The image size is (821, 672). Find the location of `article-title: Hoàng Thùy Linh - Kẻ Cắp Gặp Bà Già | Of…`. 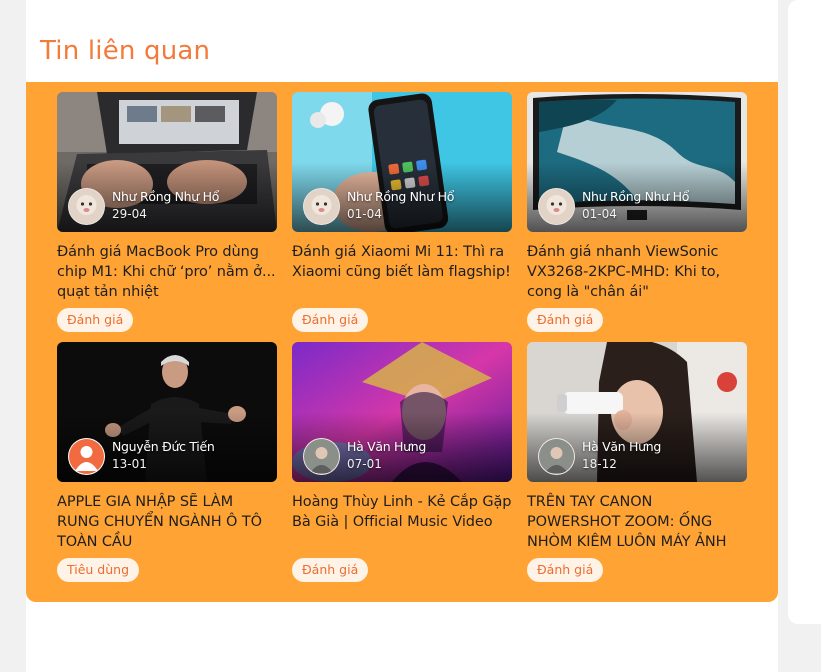

article-title: Hoàng Thùy Linh - Kẻ Cắp Gặp Bà Già | Of… is located at coordinates (402, 522).